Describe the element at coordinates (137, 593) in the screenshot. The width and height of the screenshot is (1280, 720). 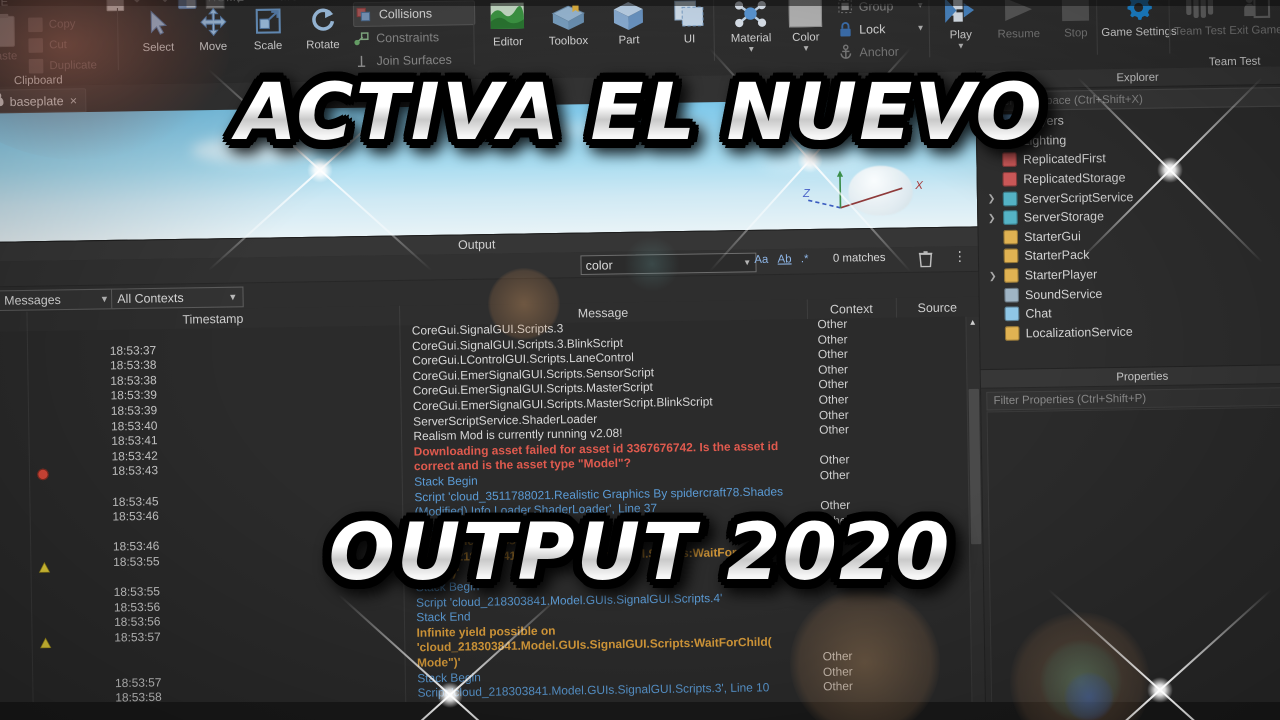
I see `log-timestamp: 18:53:55` at that location.